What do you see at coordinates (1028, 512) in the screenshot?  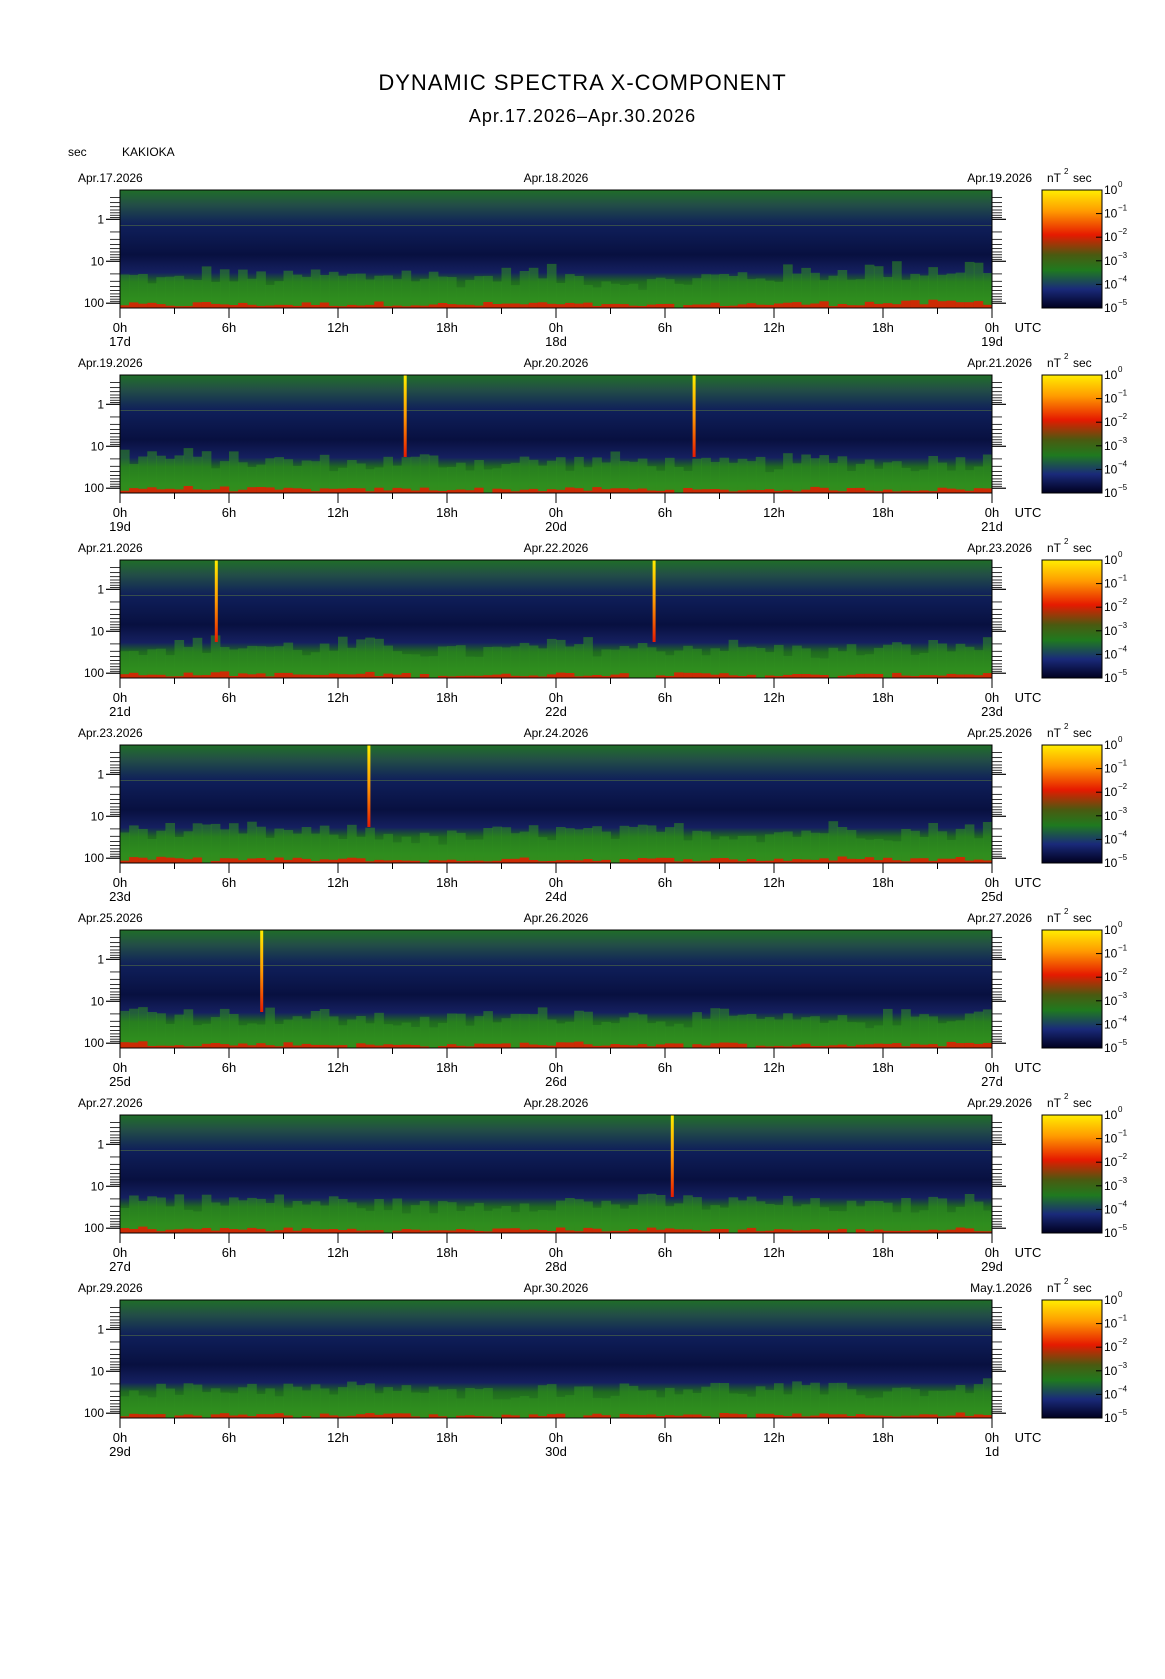 I see `x-unit-label: UTC` at bounding box center [1028, 512].